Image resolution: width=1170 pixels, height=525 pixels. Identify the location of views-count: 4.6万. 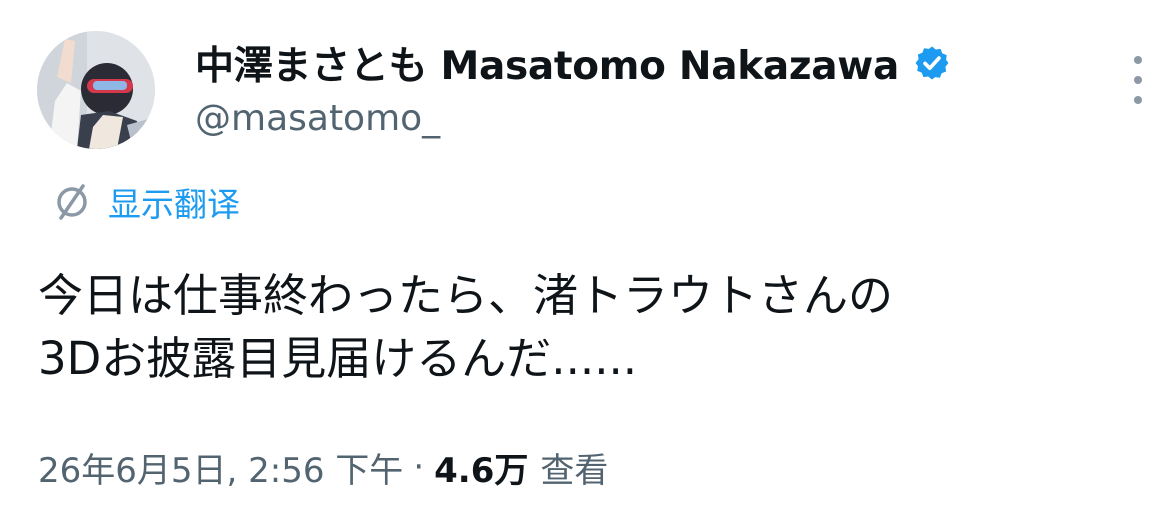
(481, 470).